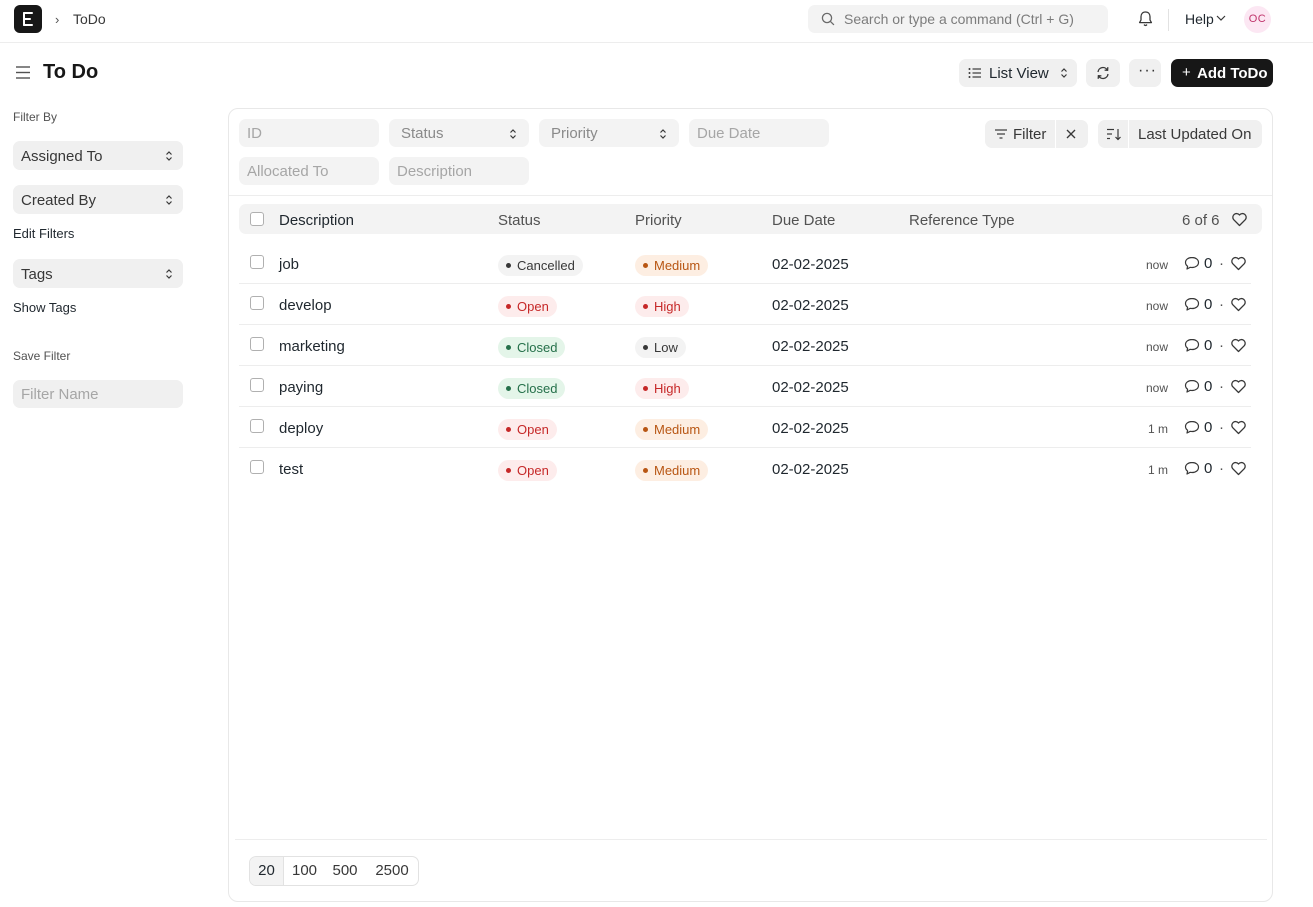 The width and height of the screenshot is (1313, 907). What do you see at coordinates (1147, 70) in the screenshot?
I see `more-icon: ···` at bounding box center [1147, 70].